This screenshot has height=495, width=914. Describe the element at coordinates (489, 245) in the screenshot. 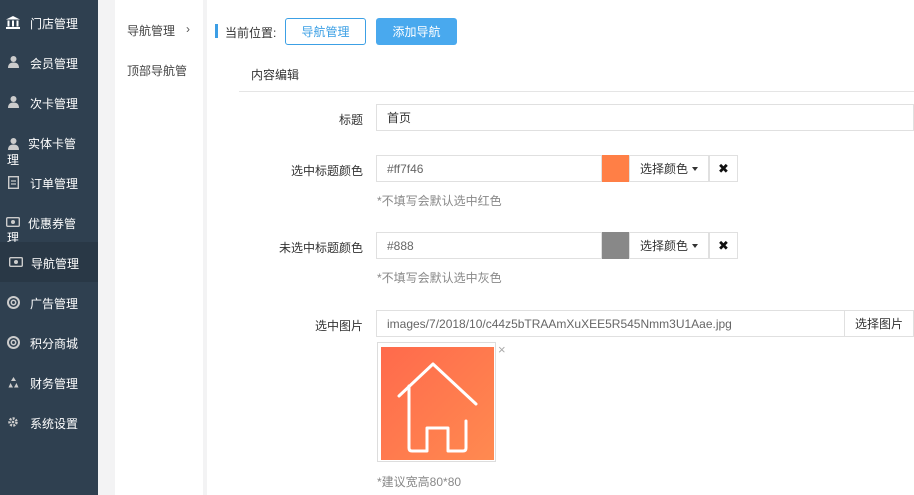

I see `unselected-color-input: #888` at that location.